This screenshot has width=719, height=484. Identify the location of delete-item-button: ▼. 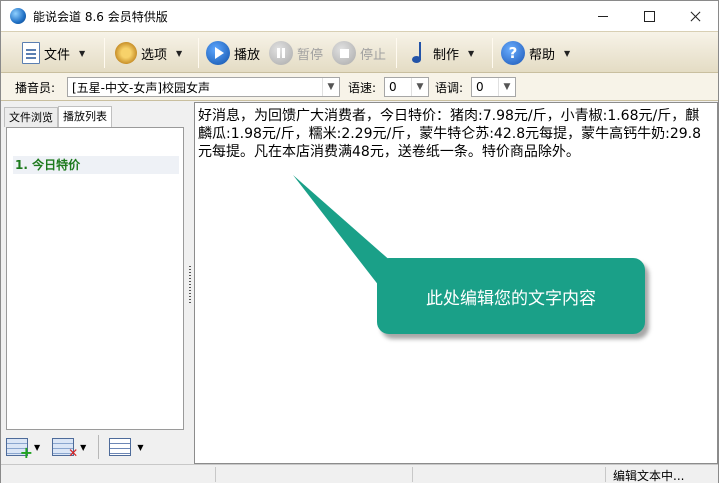
(69, 449).